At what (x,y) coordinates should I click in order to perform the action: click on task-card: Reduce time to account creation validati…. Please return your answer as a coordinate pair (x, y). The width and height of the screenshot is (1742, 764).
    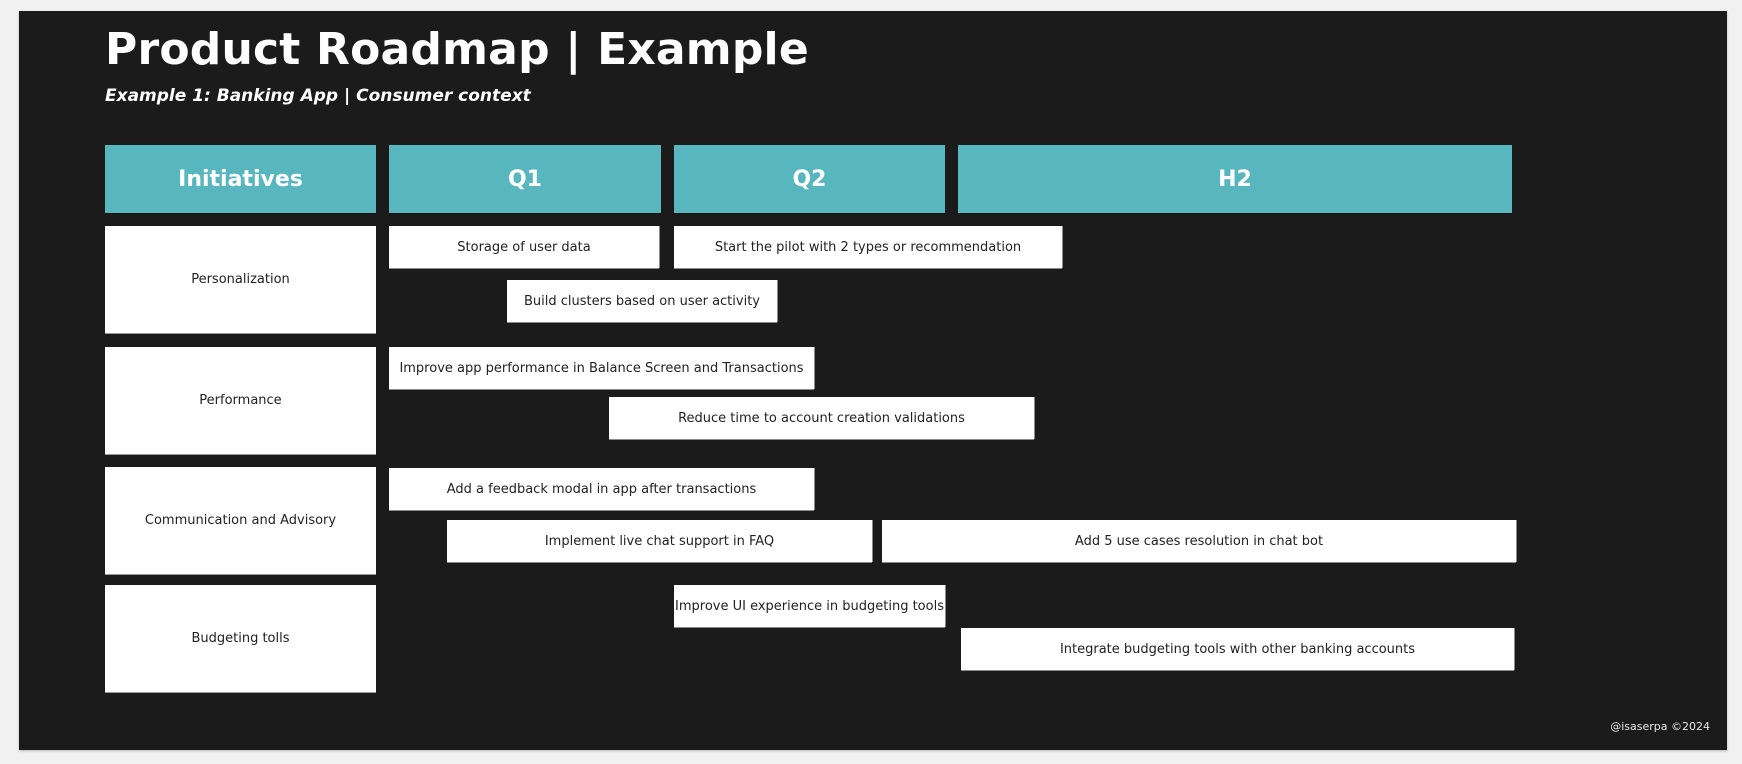
    Looking at the image, I should click on (821, 418).